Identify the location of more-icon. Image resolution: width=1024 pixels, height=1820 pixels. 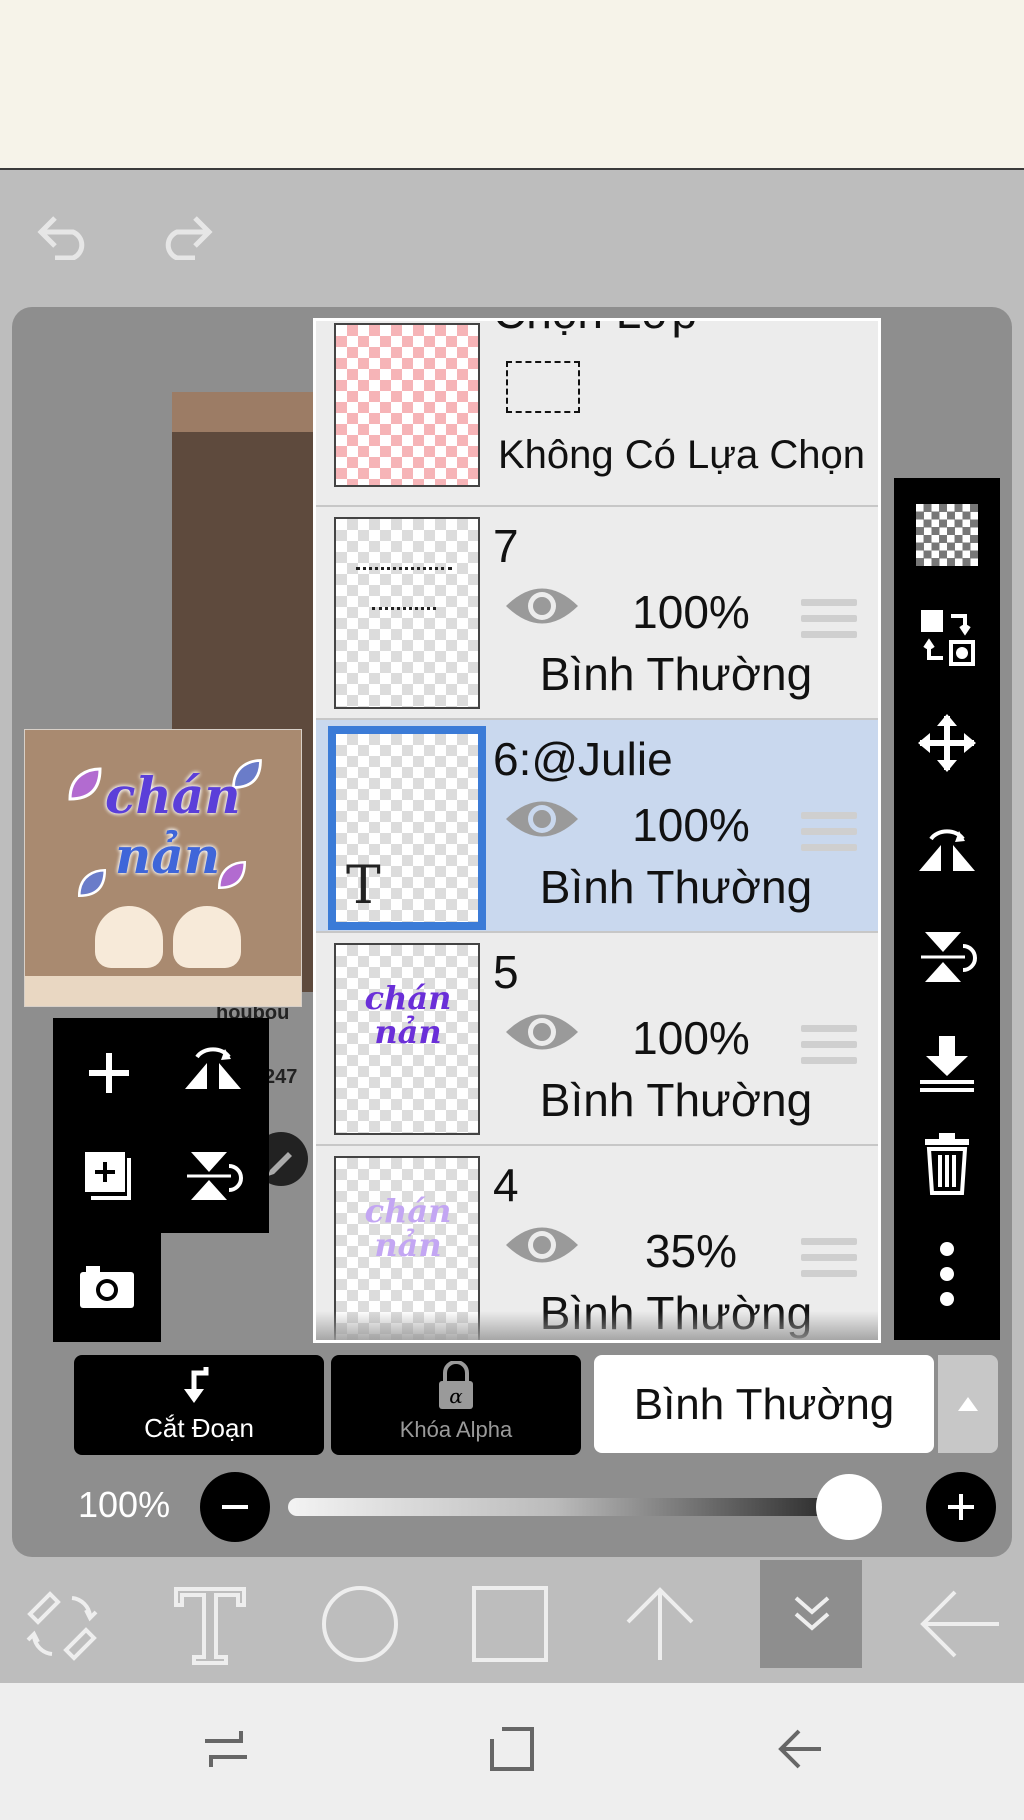
(947, 1274).